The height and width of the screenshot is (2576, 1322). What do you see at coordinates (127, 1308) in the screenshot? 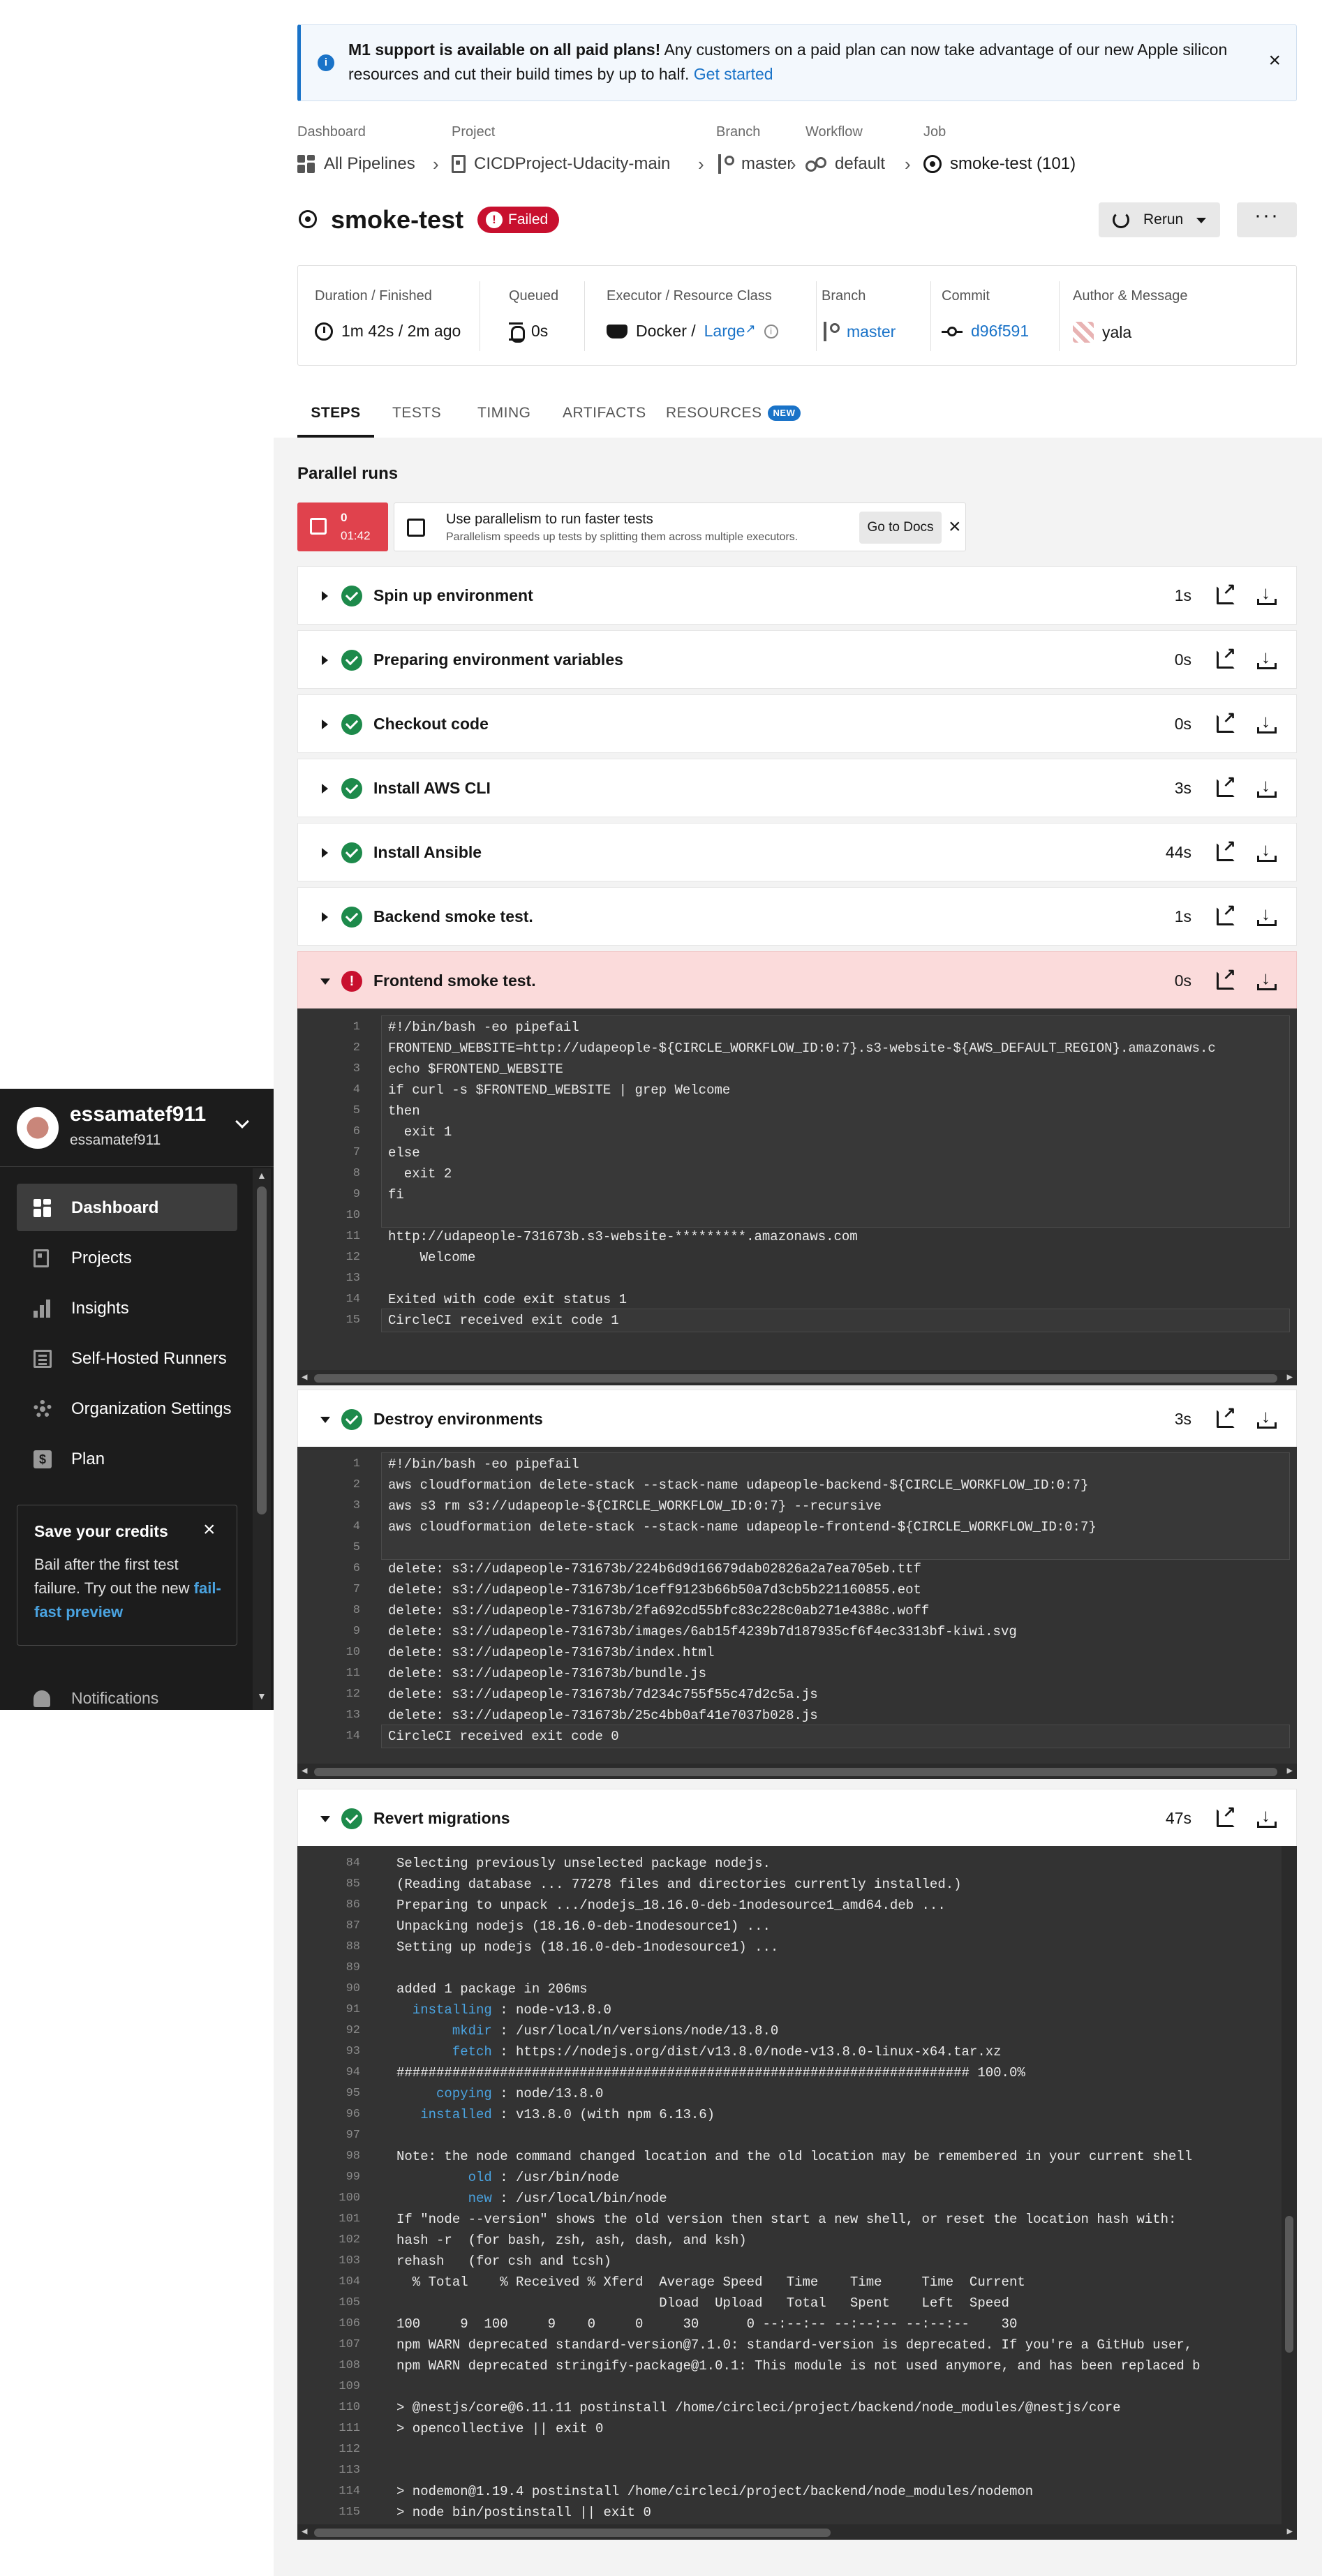
I see `sidebar-item-insights: Insights` at bounding box center [127, 1308].